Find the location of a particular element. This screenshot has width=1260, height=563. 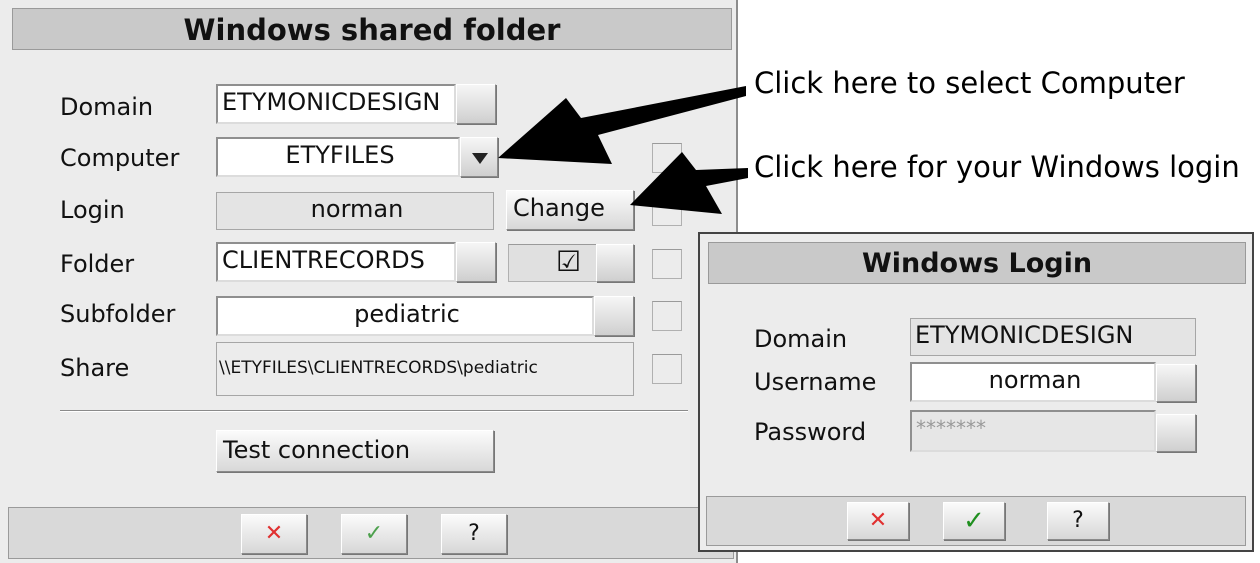

login-dialog-footer: ✕ ✓ ? is located at coordinates (976, 521).